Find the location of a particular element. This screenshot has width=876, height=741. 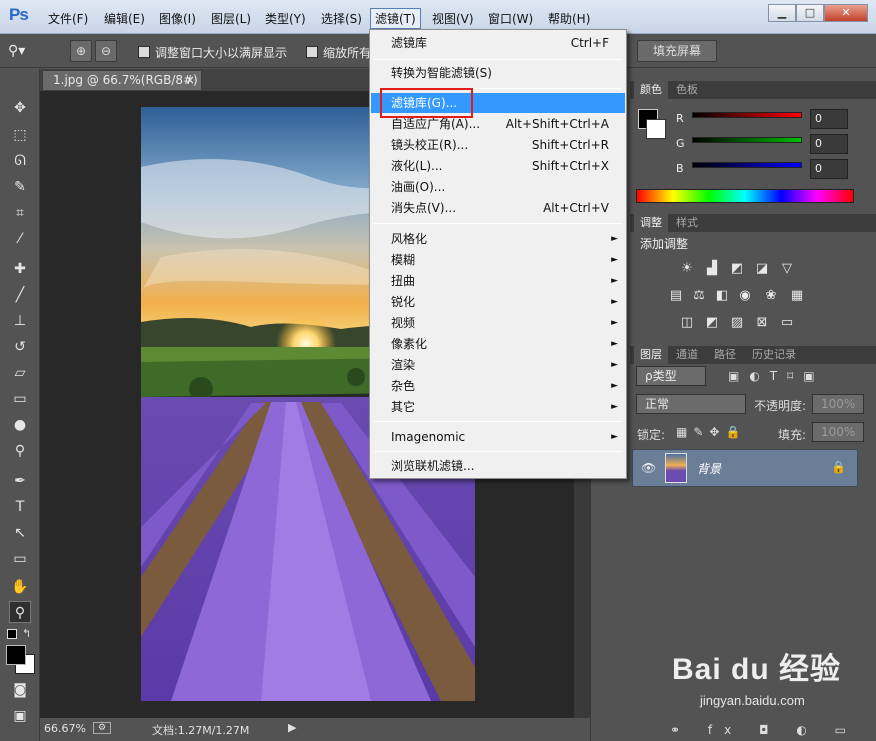

photo-filter-icon: ◉ is located at coordinates (745, 296).